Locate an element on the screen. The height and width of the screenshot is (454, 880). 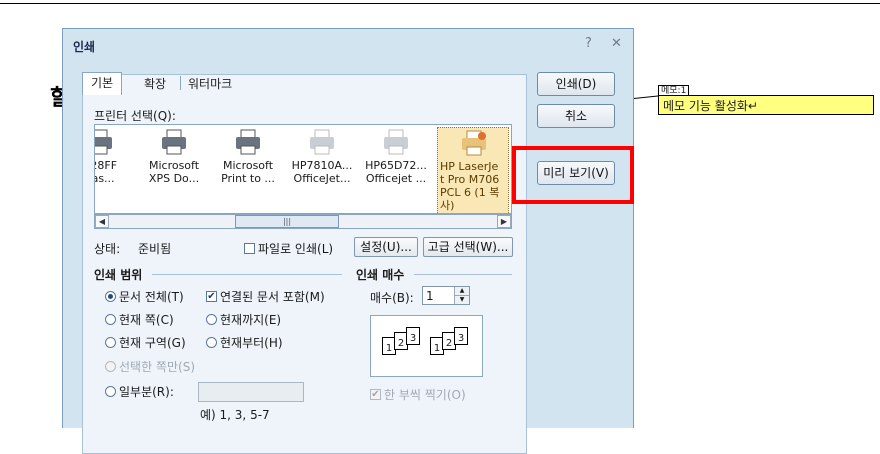
copies-label: 매수(B): is located at coordinates (392, 298).